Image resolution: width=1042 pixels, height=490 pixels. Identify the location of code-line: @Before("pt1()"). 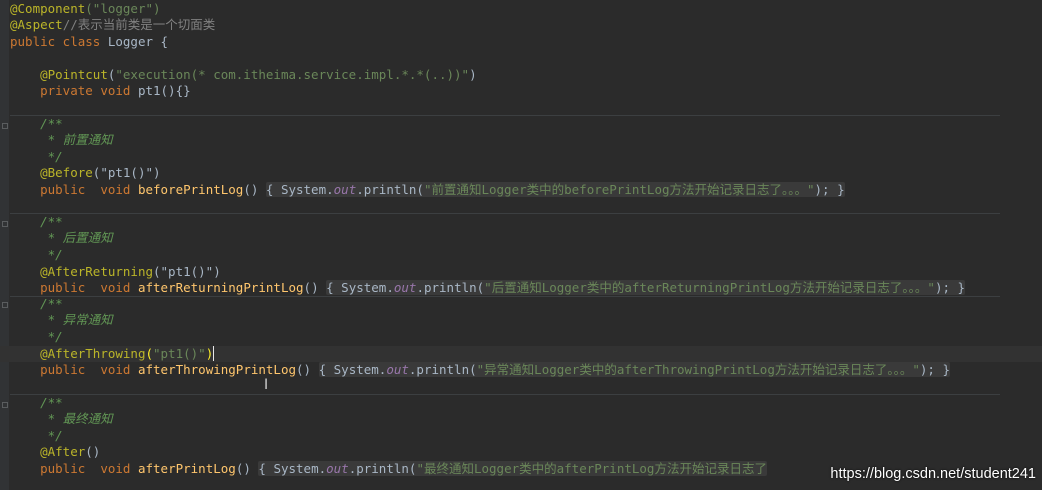
(85, 173).